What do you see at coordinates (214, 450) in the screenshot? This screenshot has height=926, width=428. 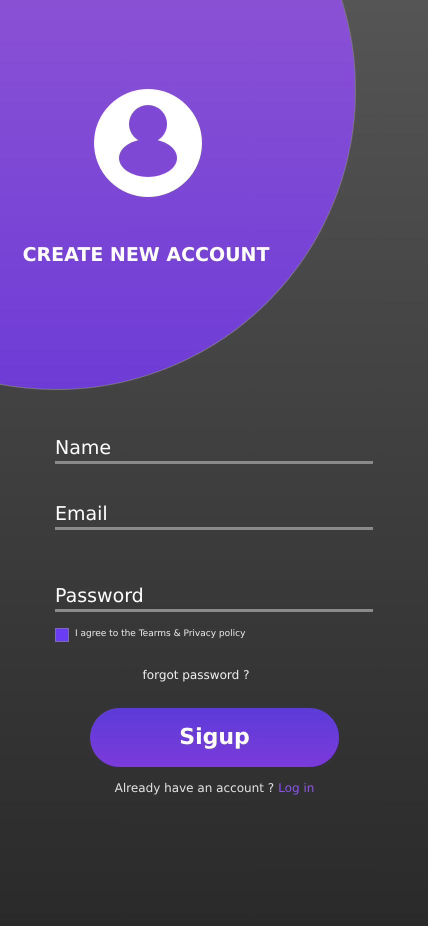 I see `text-field: Name` at bounding box center [214, 450].